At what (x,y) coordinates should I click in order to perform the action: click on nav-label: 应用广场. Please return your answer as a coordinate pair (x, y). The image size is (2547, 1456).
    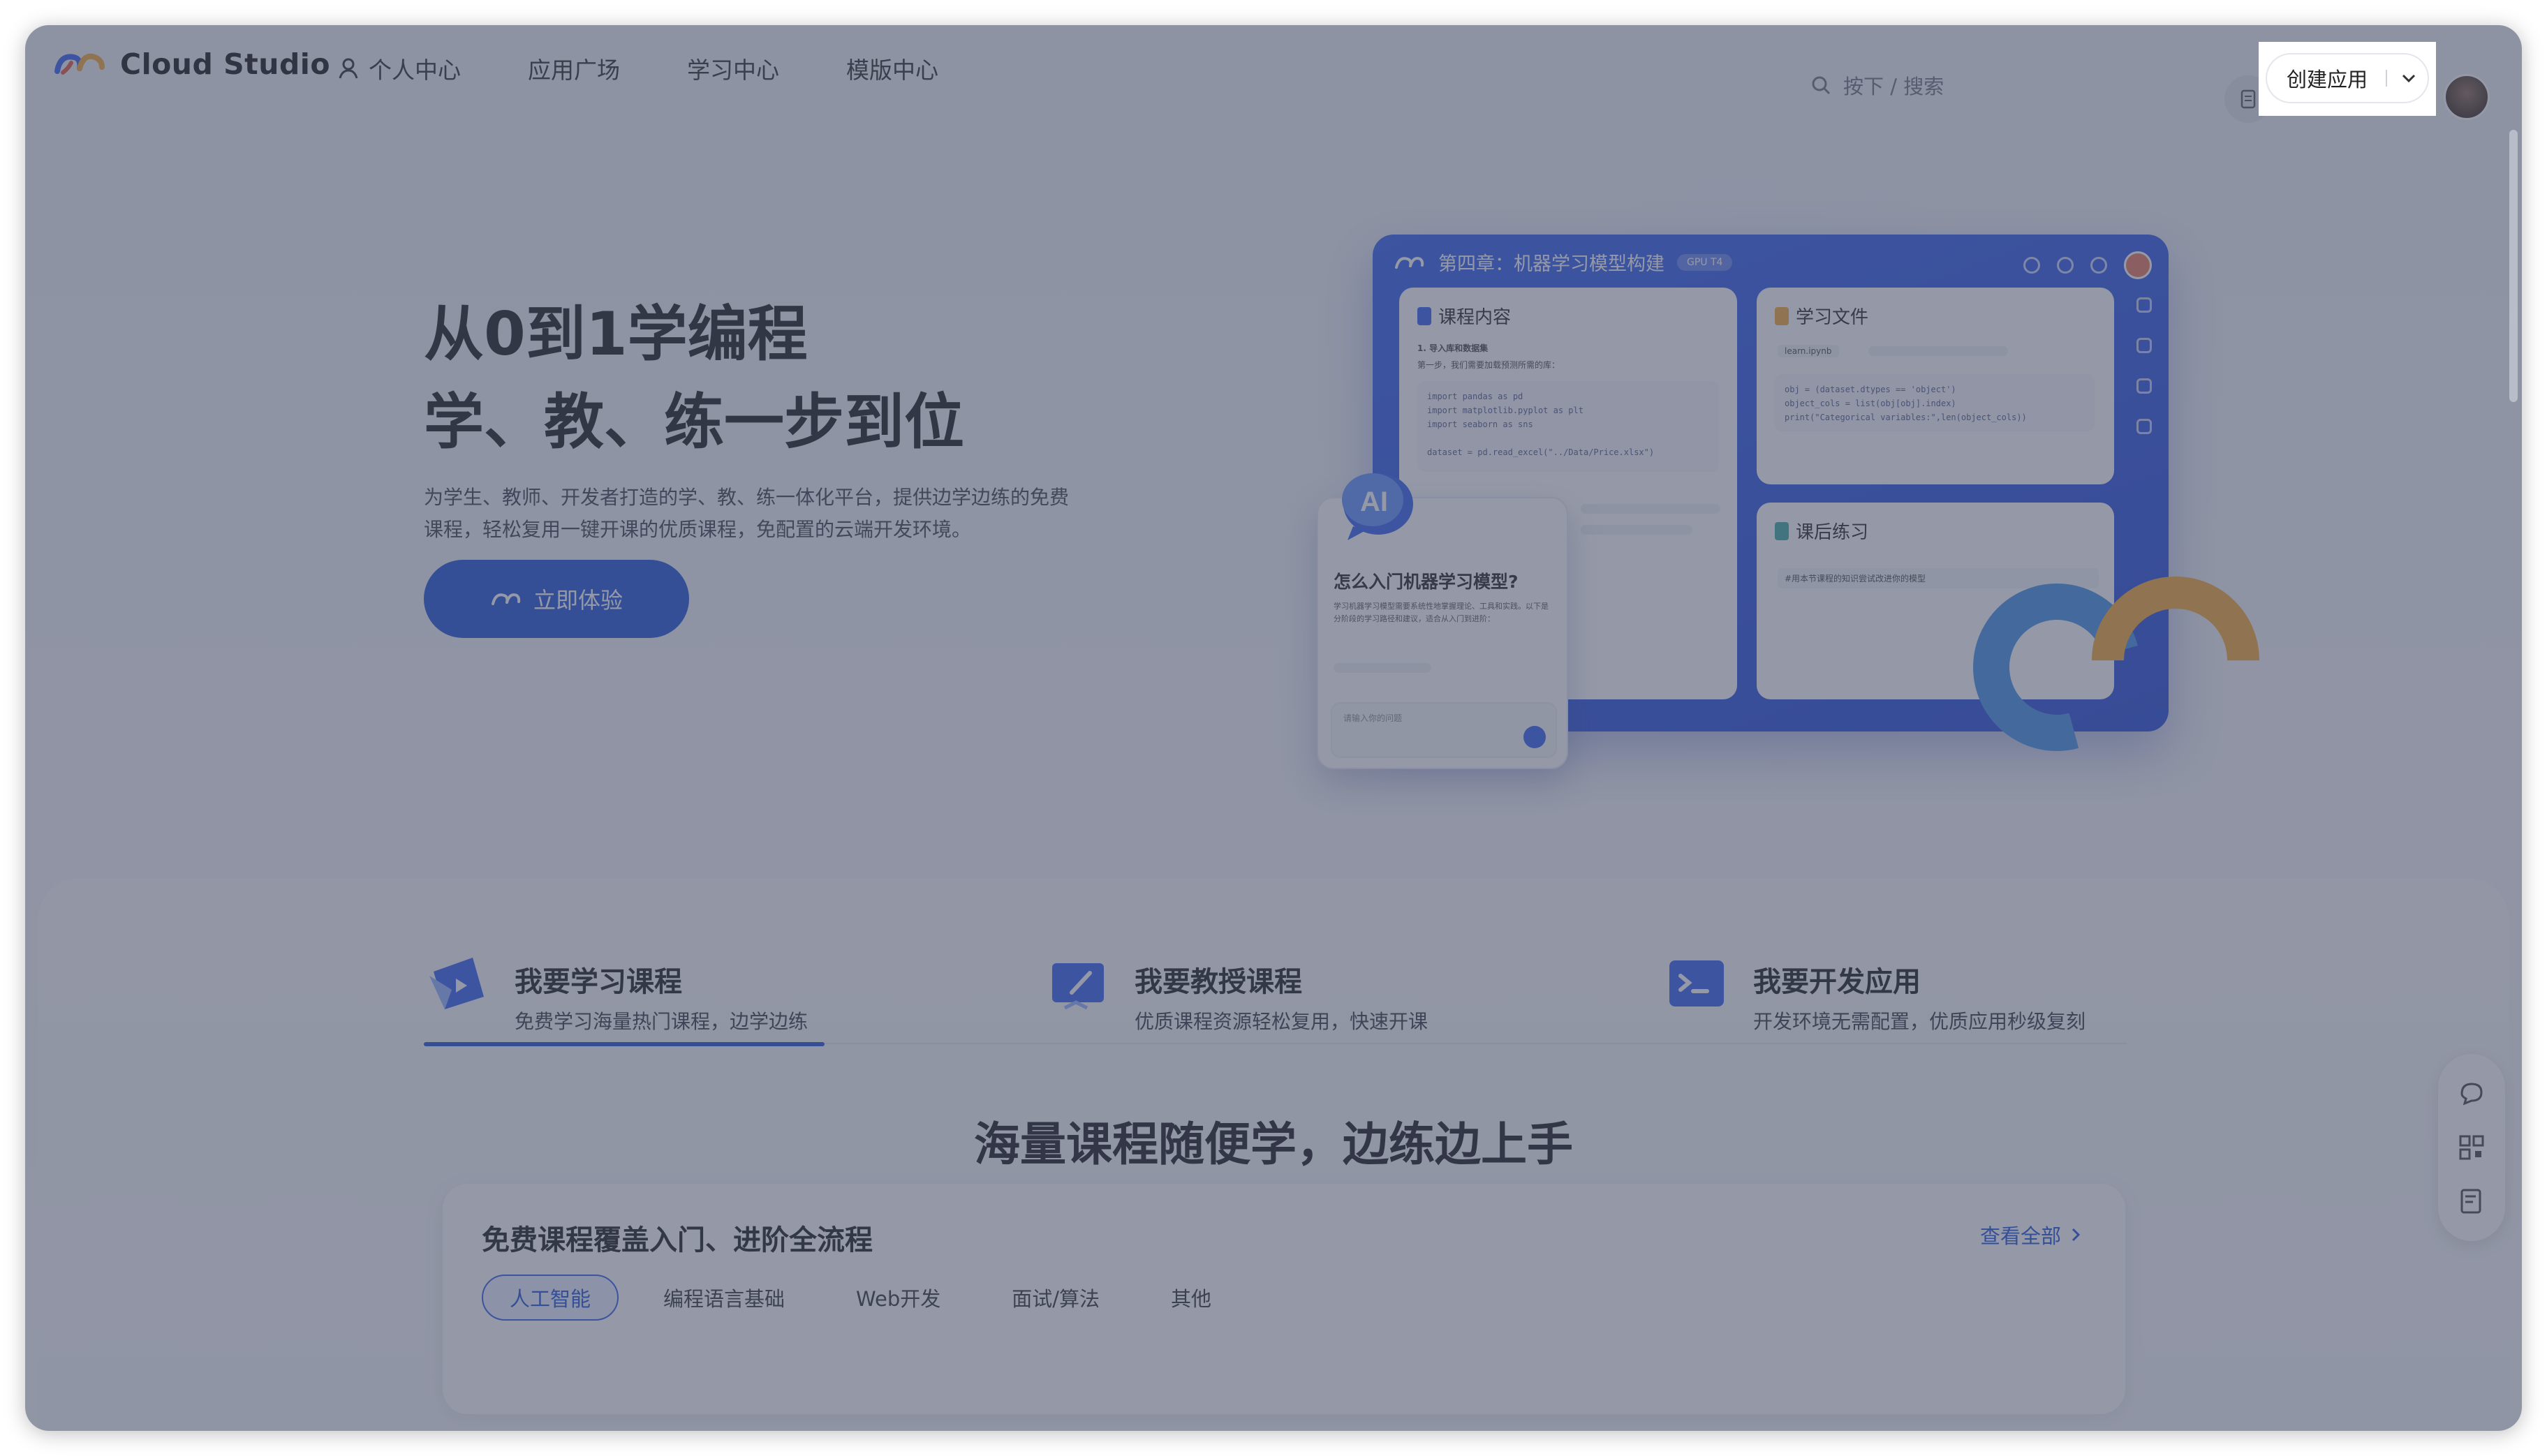
    Looking at the image, I should click on (574, 70).